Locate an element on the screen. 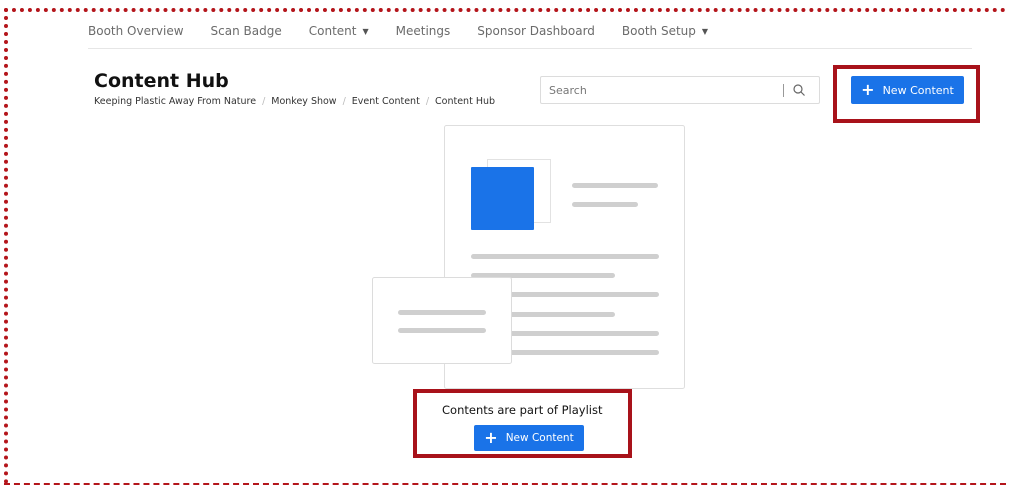  nav-item-label: Scan Badge is located at coordinates (246, 31).